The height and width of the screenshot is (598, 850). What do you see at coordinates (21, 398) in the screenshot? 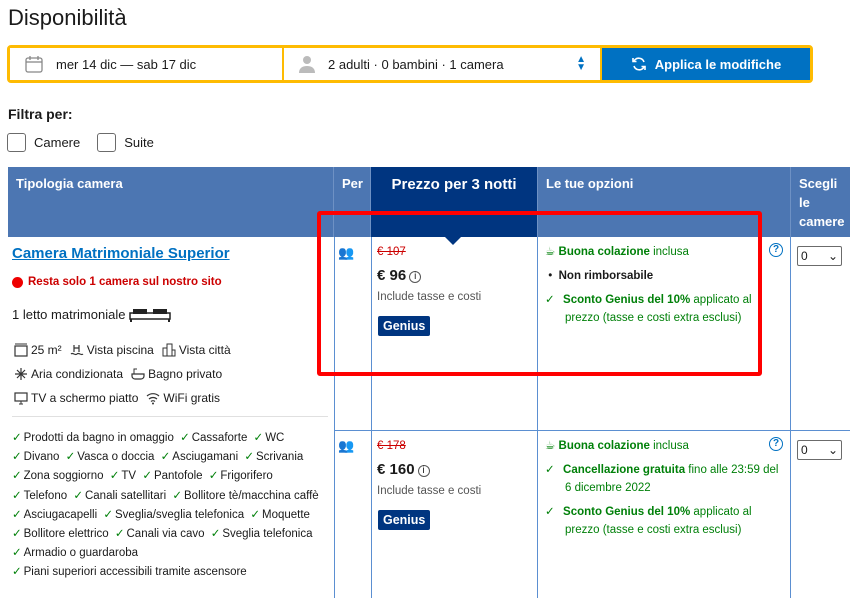
I see `tv-icon` at bounding box center [21, 398].